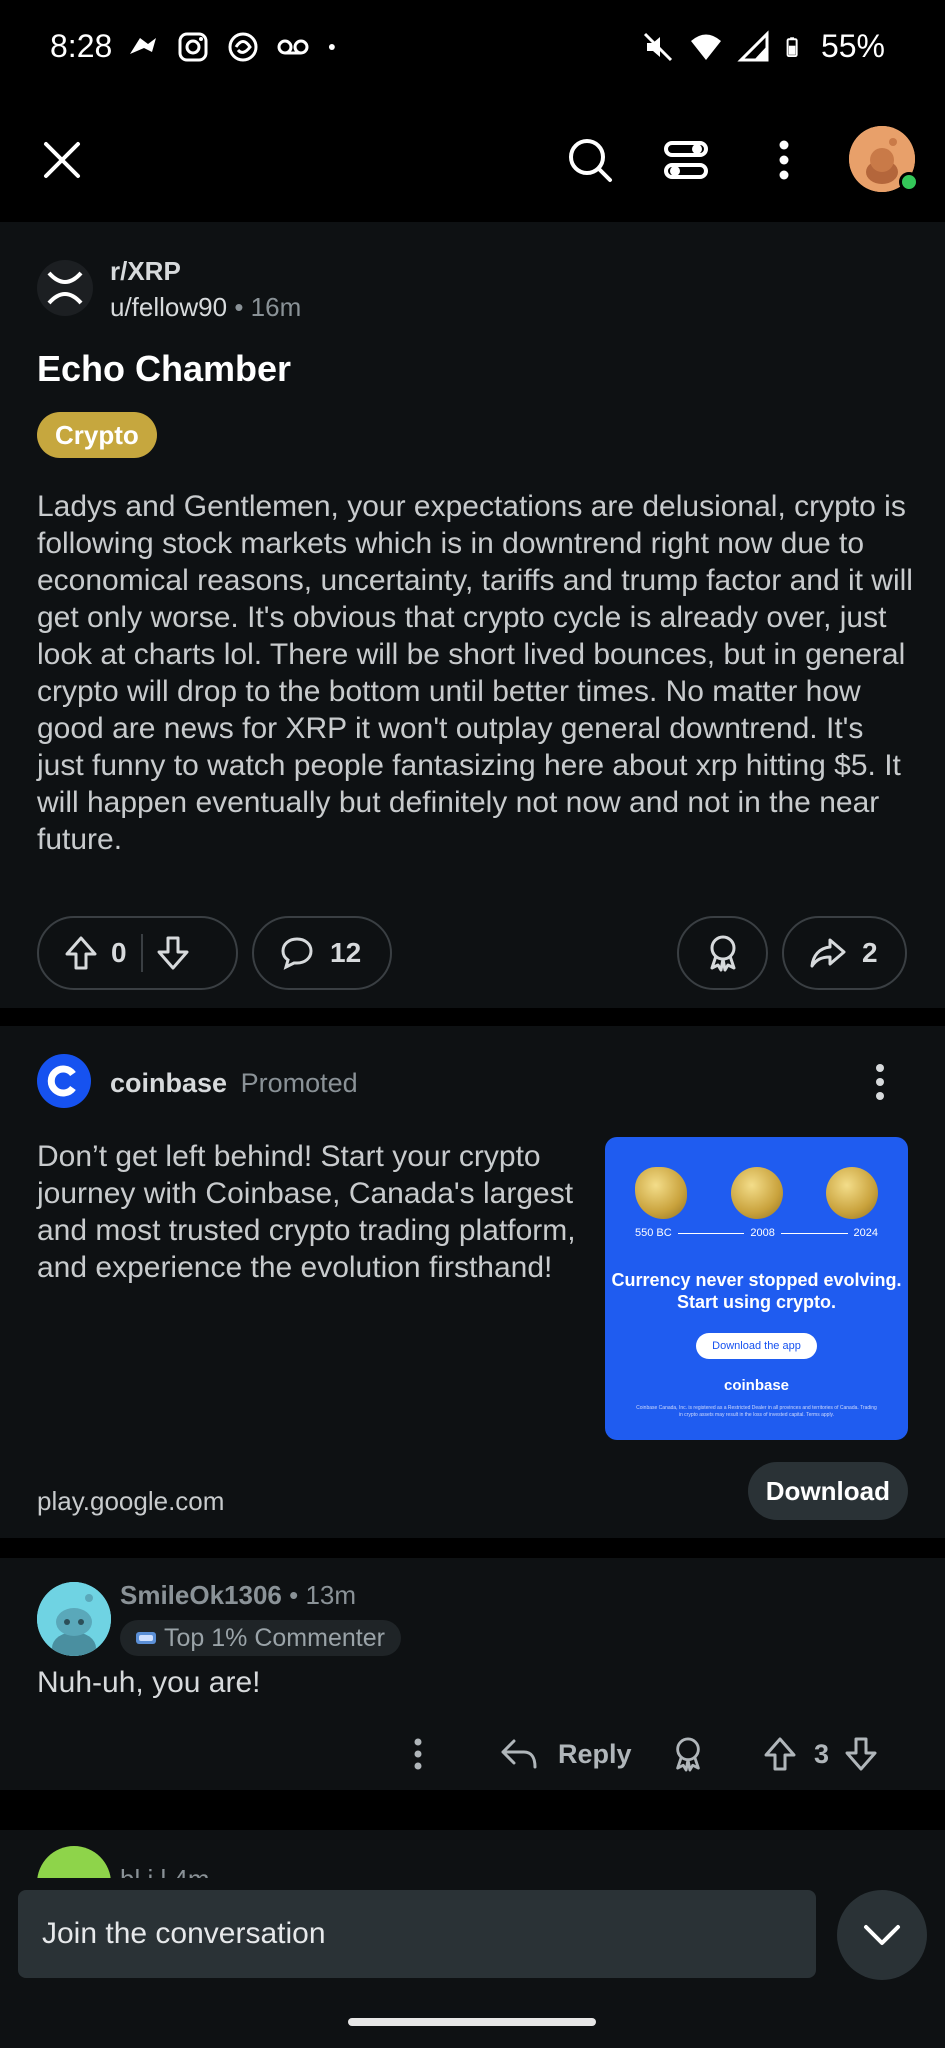  Describe the element at coordinates (164, 368) in the screenshot. I see `post-title: Echo Chamber` at that location.